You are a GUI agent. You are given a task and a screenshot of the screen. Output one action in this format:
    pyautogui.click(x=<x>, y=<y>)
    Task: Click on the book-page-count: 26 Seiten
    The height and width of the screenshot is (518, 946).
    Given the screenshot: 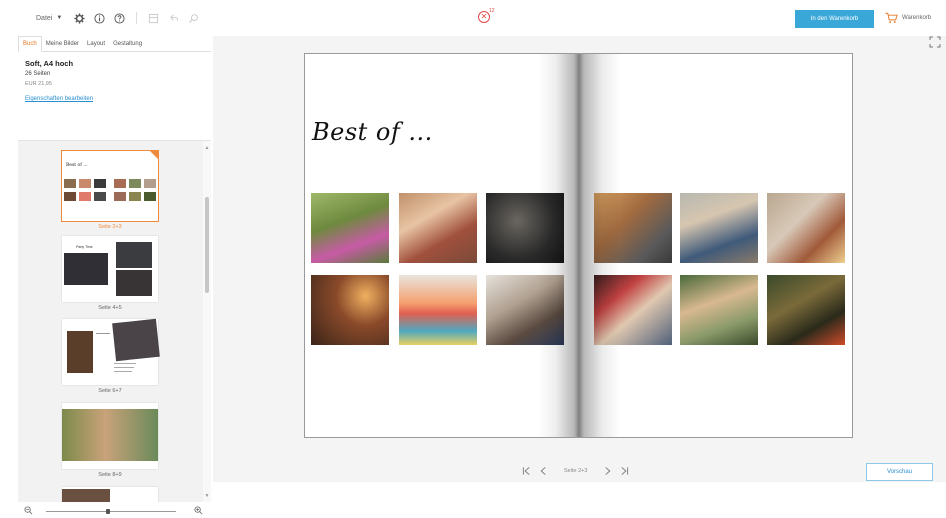 What is the action you would take?
    pyautogui.click(x=38, y=74)
    